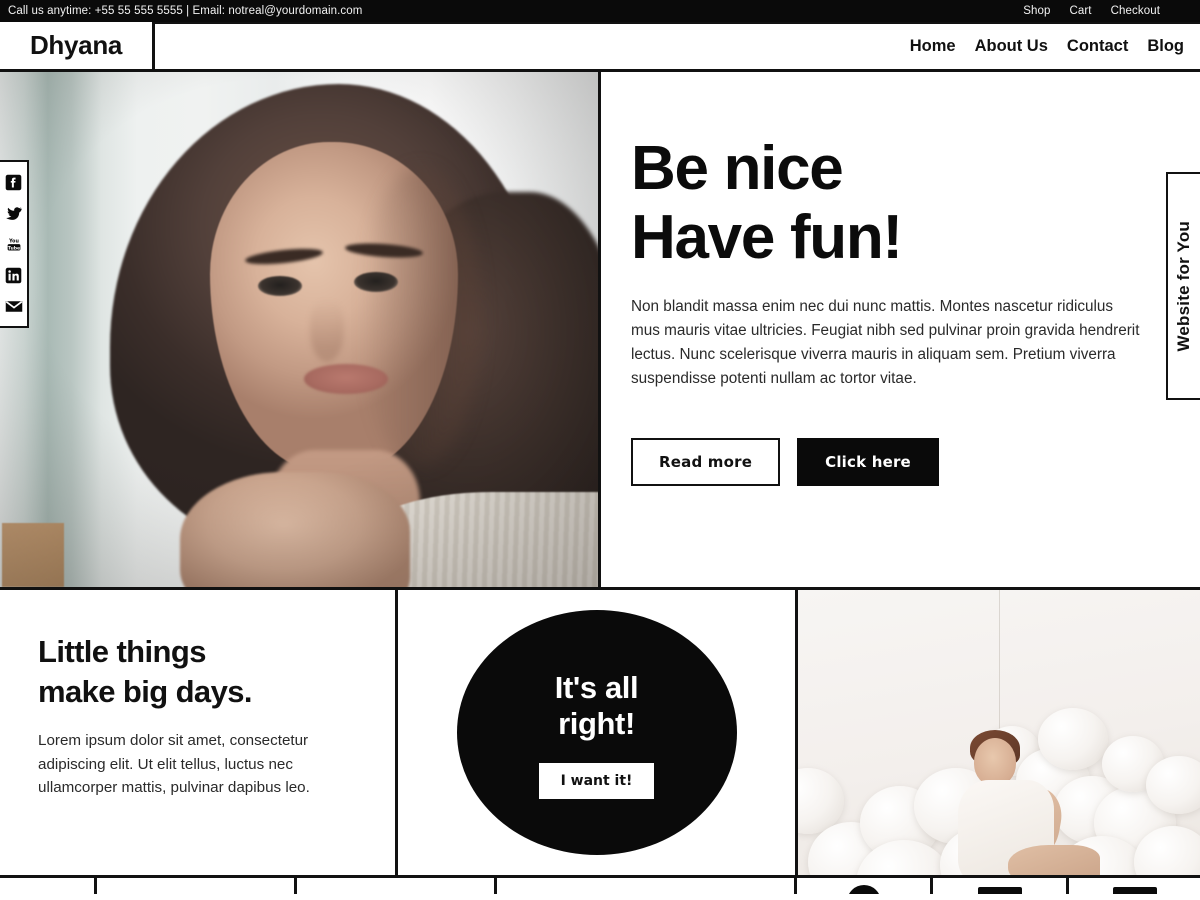  I want to click on vertical-tagline: Website for You, so click(1183, 286).